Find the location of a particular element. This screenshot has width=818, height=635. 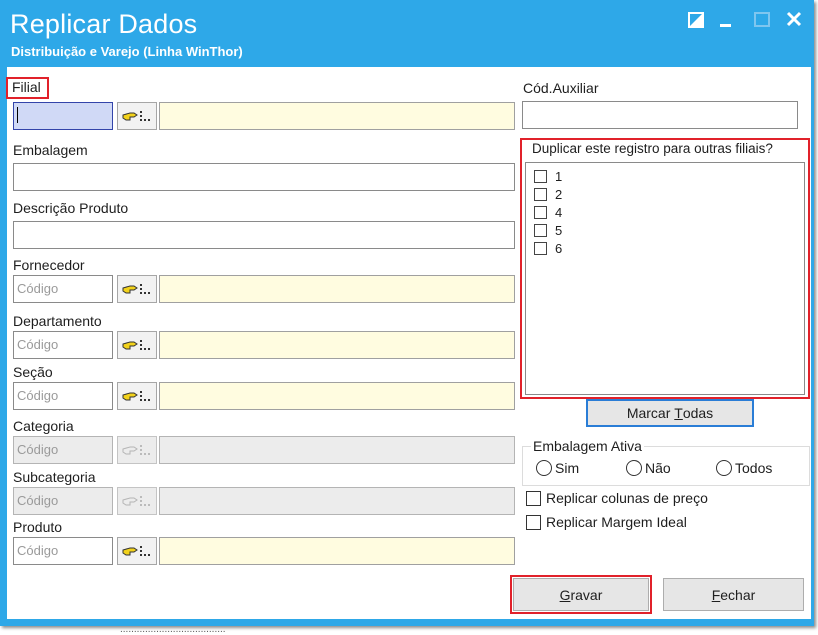

marcar-todas-button: Marcar Todas is located at coordinates (670, 413).